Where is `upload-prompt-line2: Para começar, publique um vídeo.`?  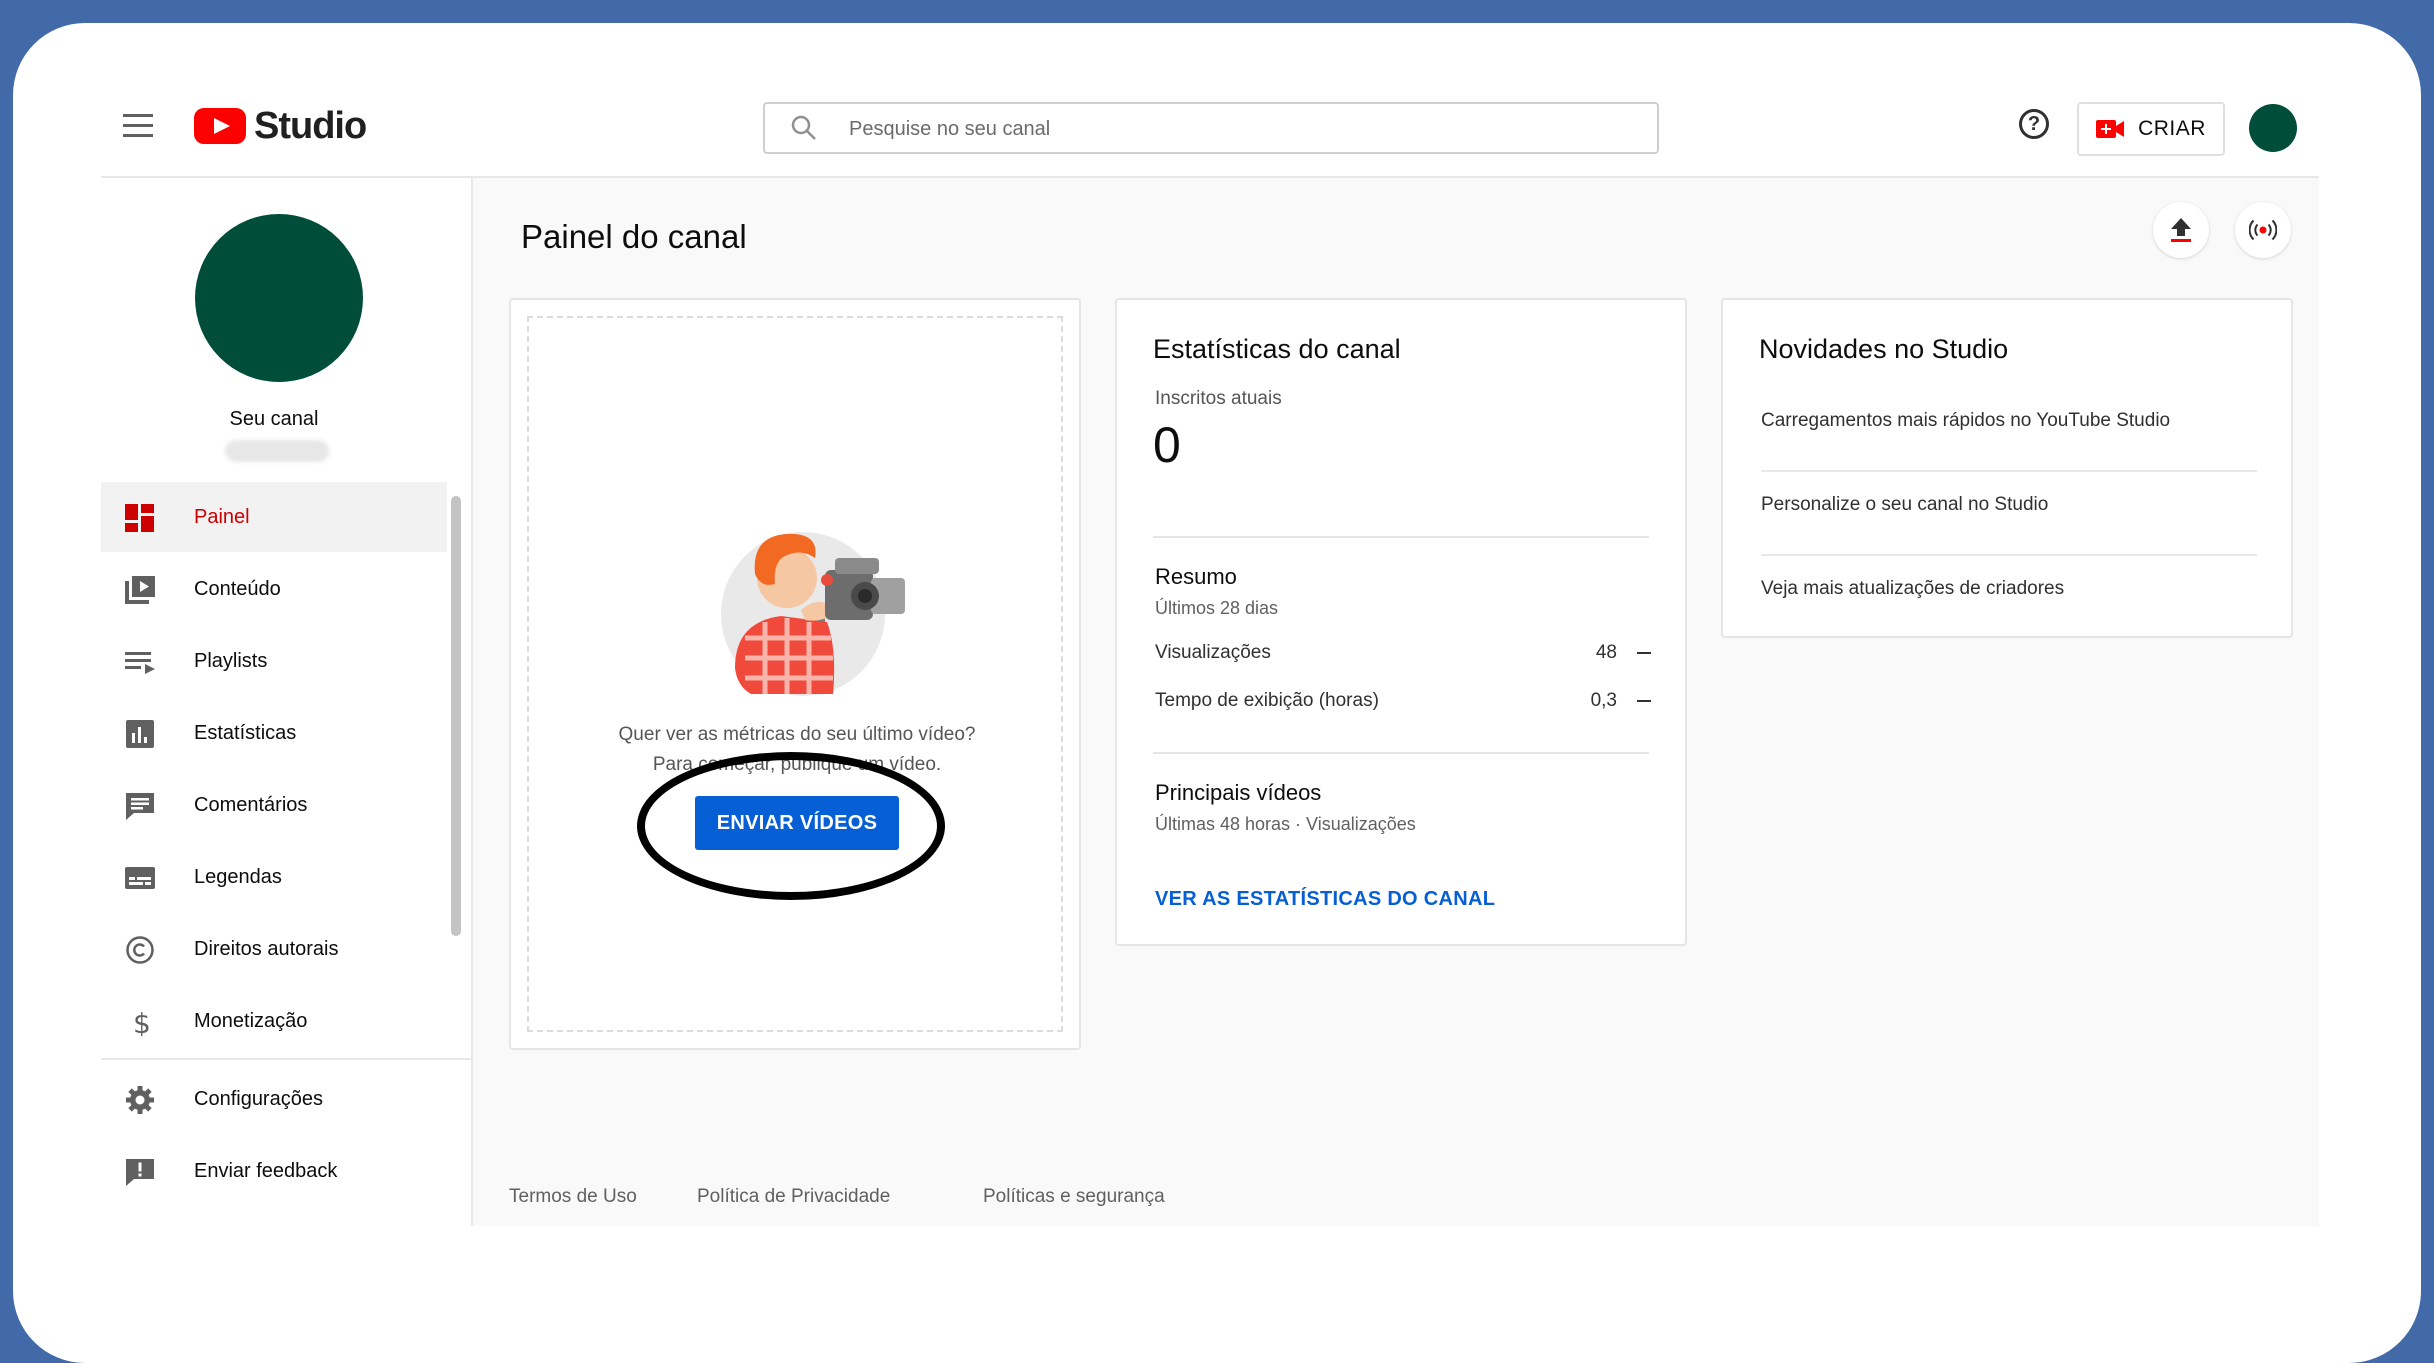
upload-prompt-line2: Para começar, publique um vídeo. is located at coordinates (797, 764).